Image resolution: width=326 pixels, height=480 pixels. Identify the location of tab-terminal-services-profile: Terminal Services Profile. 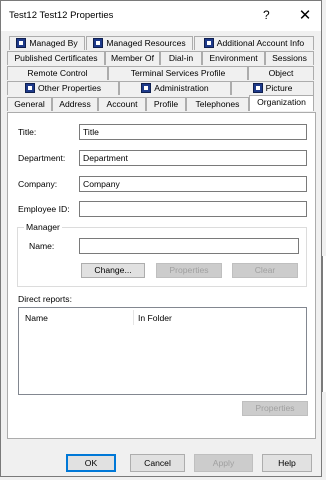
(178, 73).